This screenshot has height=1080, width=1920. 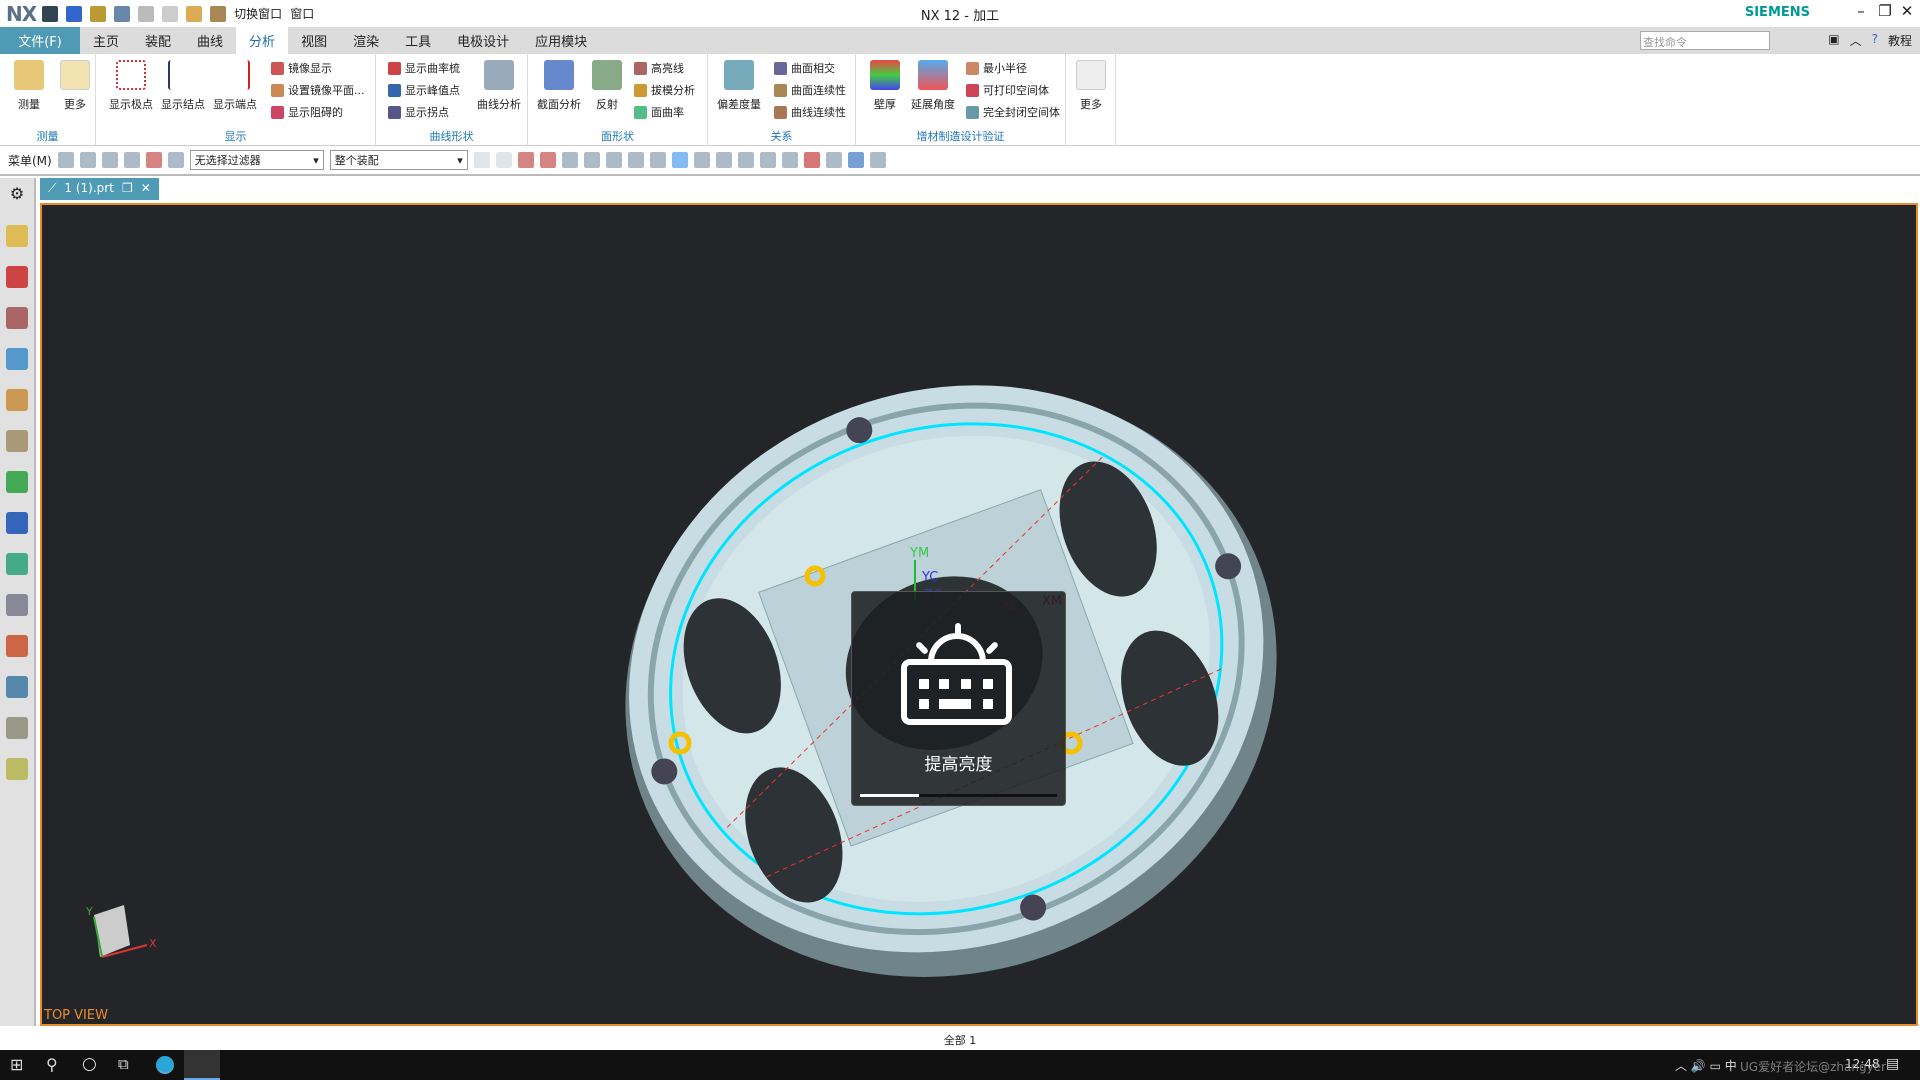 What do you see at coordinates (29, 85) in the screenshot?
I see `measure-button: 测量` at bounding box center [29, 85].